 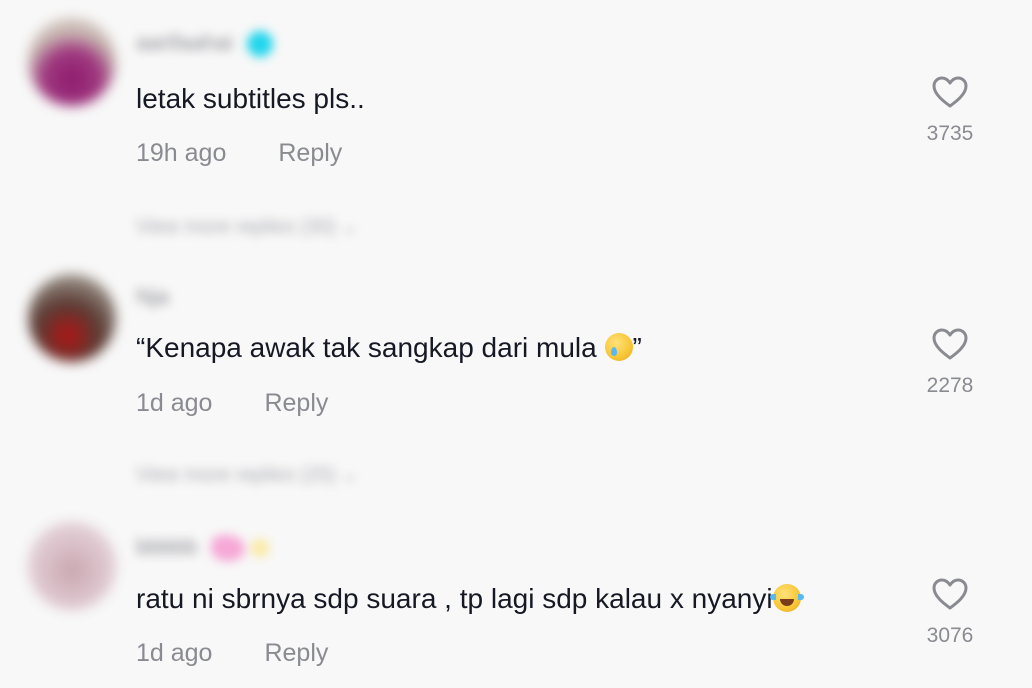 What do you see at coordinates (389, 347) in the screenshot?
I see `comment-text: “Kenapa awak tak sangkap dari mula ”` at bounding box center [389, 347].